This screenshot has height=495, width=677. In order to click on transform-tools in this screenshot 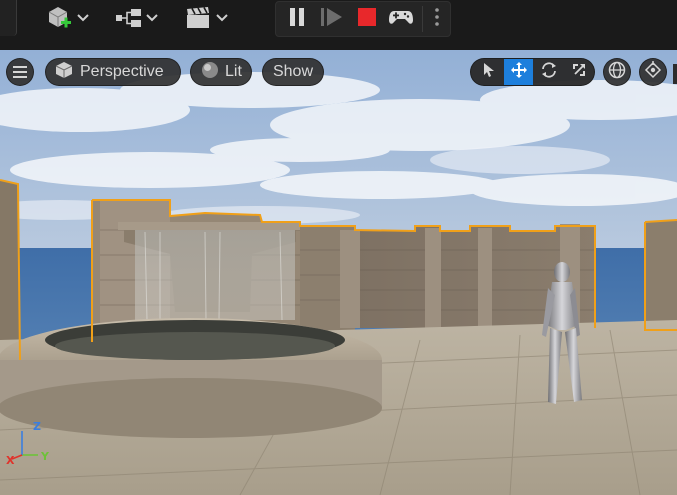, I will do `click(532, 72)`.